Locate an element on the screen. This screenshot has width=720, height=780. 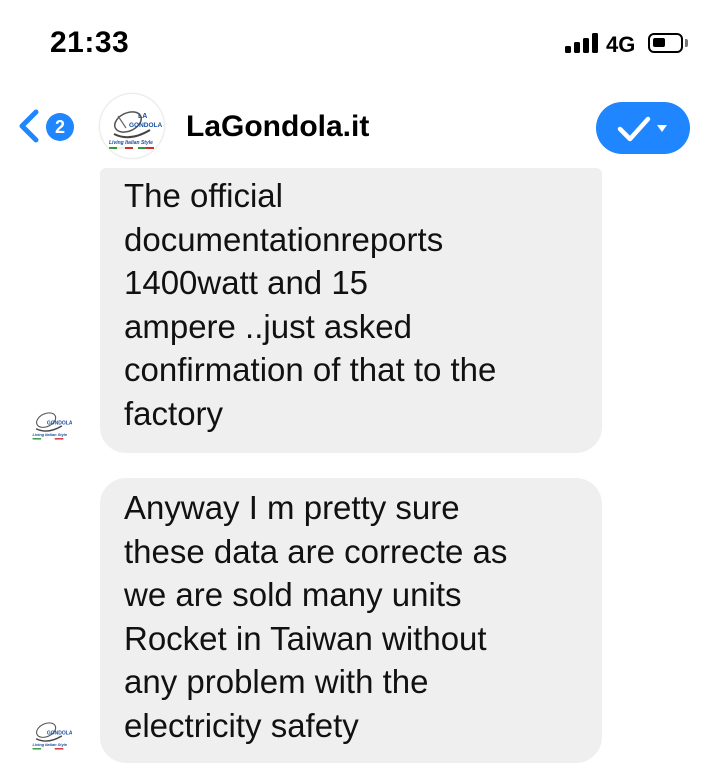
message-line: factory is located at coordinates (174, 413).